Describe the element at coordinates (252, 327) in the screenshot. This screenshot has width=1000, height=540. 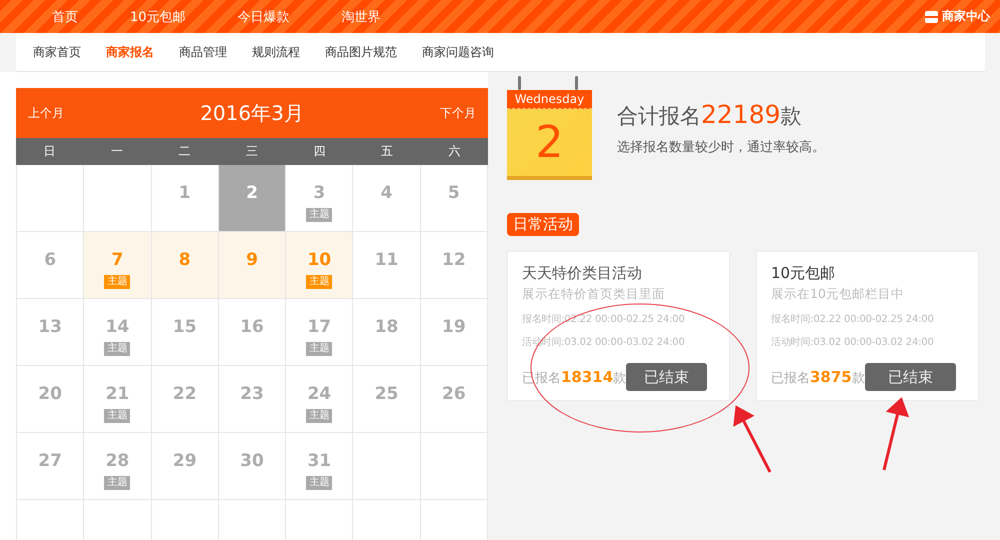
I see `day-number: 16` at that location.